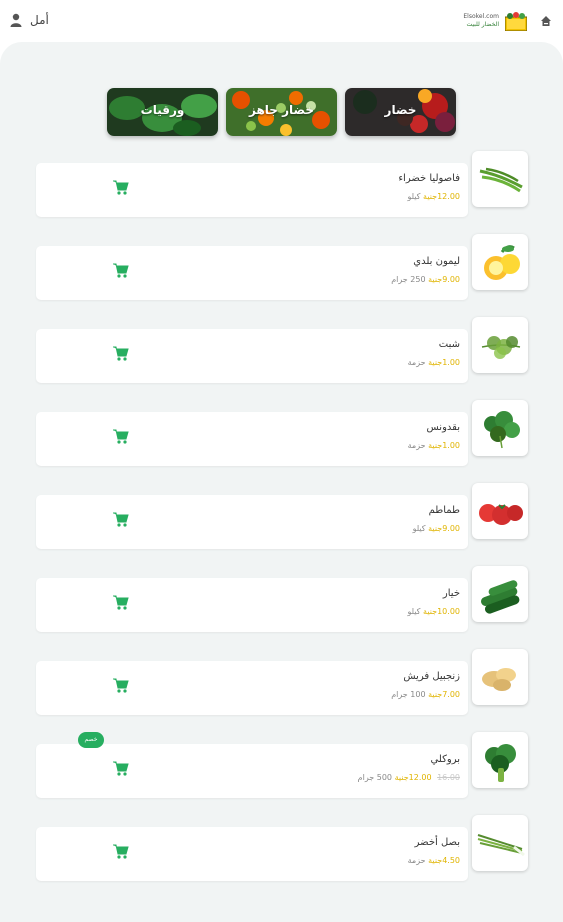 The height and width of the screenshot is (922, 563). I want to click on product-name: خيار, so click(451, 593).